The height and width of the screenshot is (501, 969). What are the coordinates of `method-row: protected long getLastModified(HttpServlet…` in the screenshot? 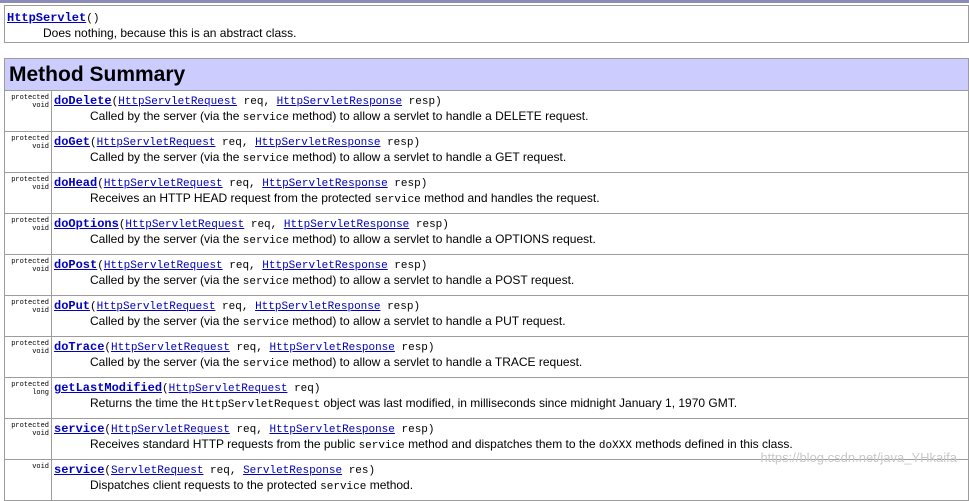 It's located at (486, 398).